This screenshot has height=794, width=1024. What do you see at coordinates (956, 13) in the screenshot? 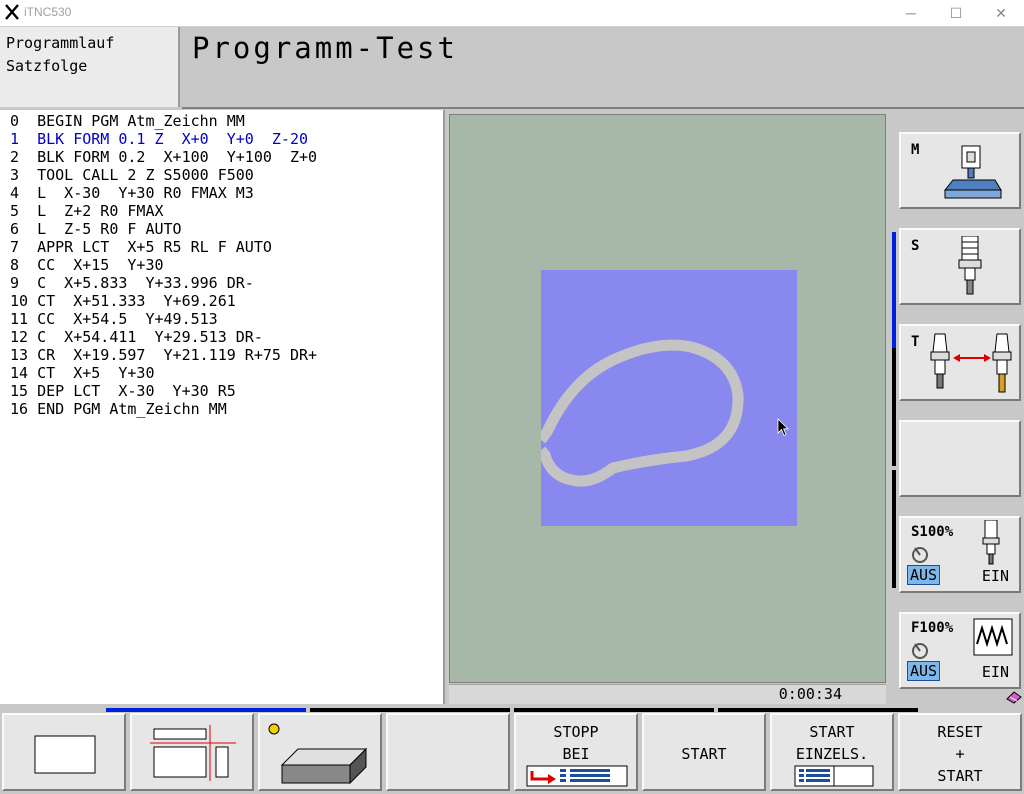
I see `maximize-button: ☐` at bounding box center [956, 13].